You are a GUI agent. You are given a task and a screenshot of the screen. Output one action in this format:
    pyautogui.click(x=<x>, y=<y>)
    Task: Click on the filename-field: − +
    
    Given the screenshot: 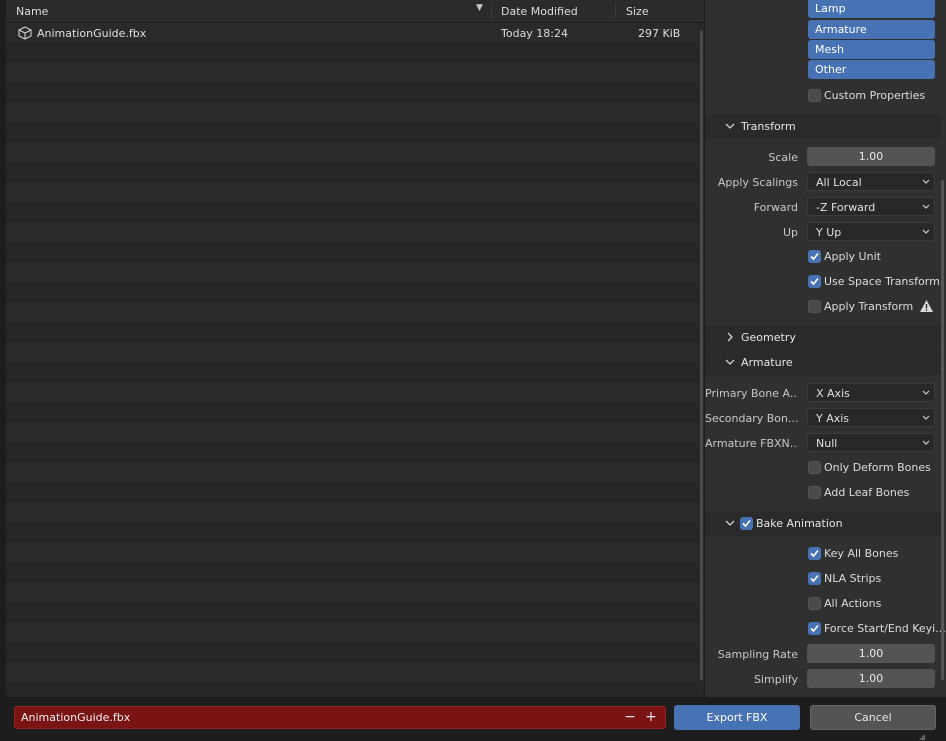 What is the action you would take?
    pyautogui.click(x=340, y=717)
    